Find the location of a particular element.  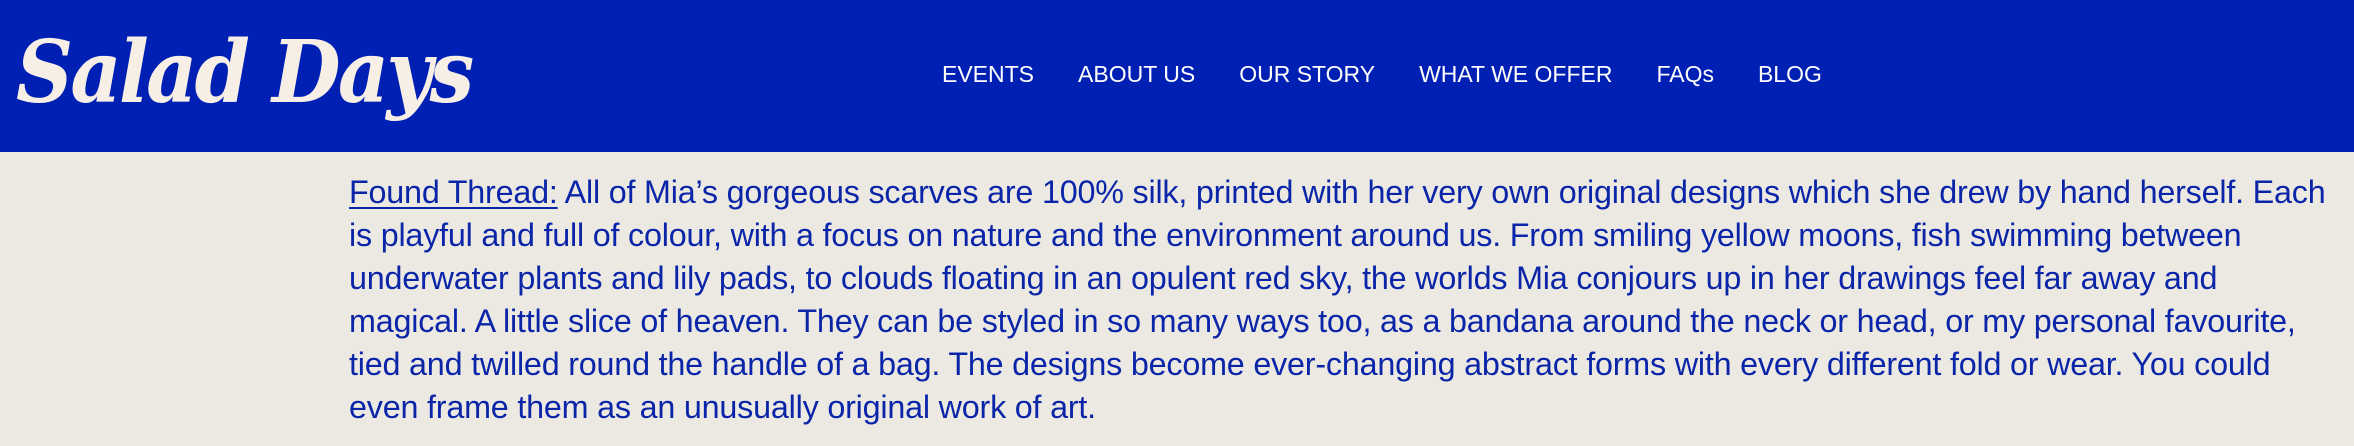

nav-link-events: EVENTS is located at coordinates (988, 74).